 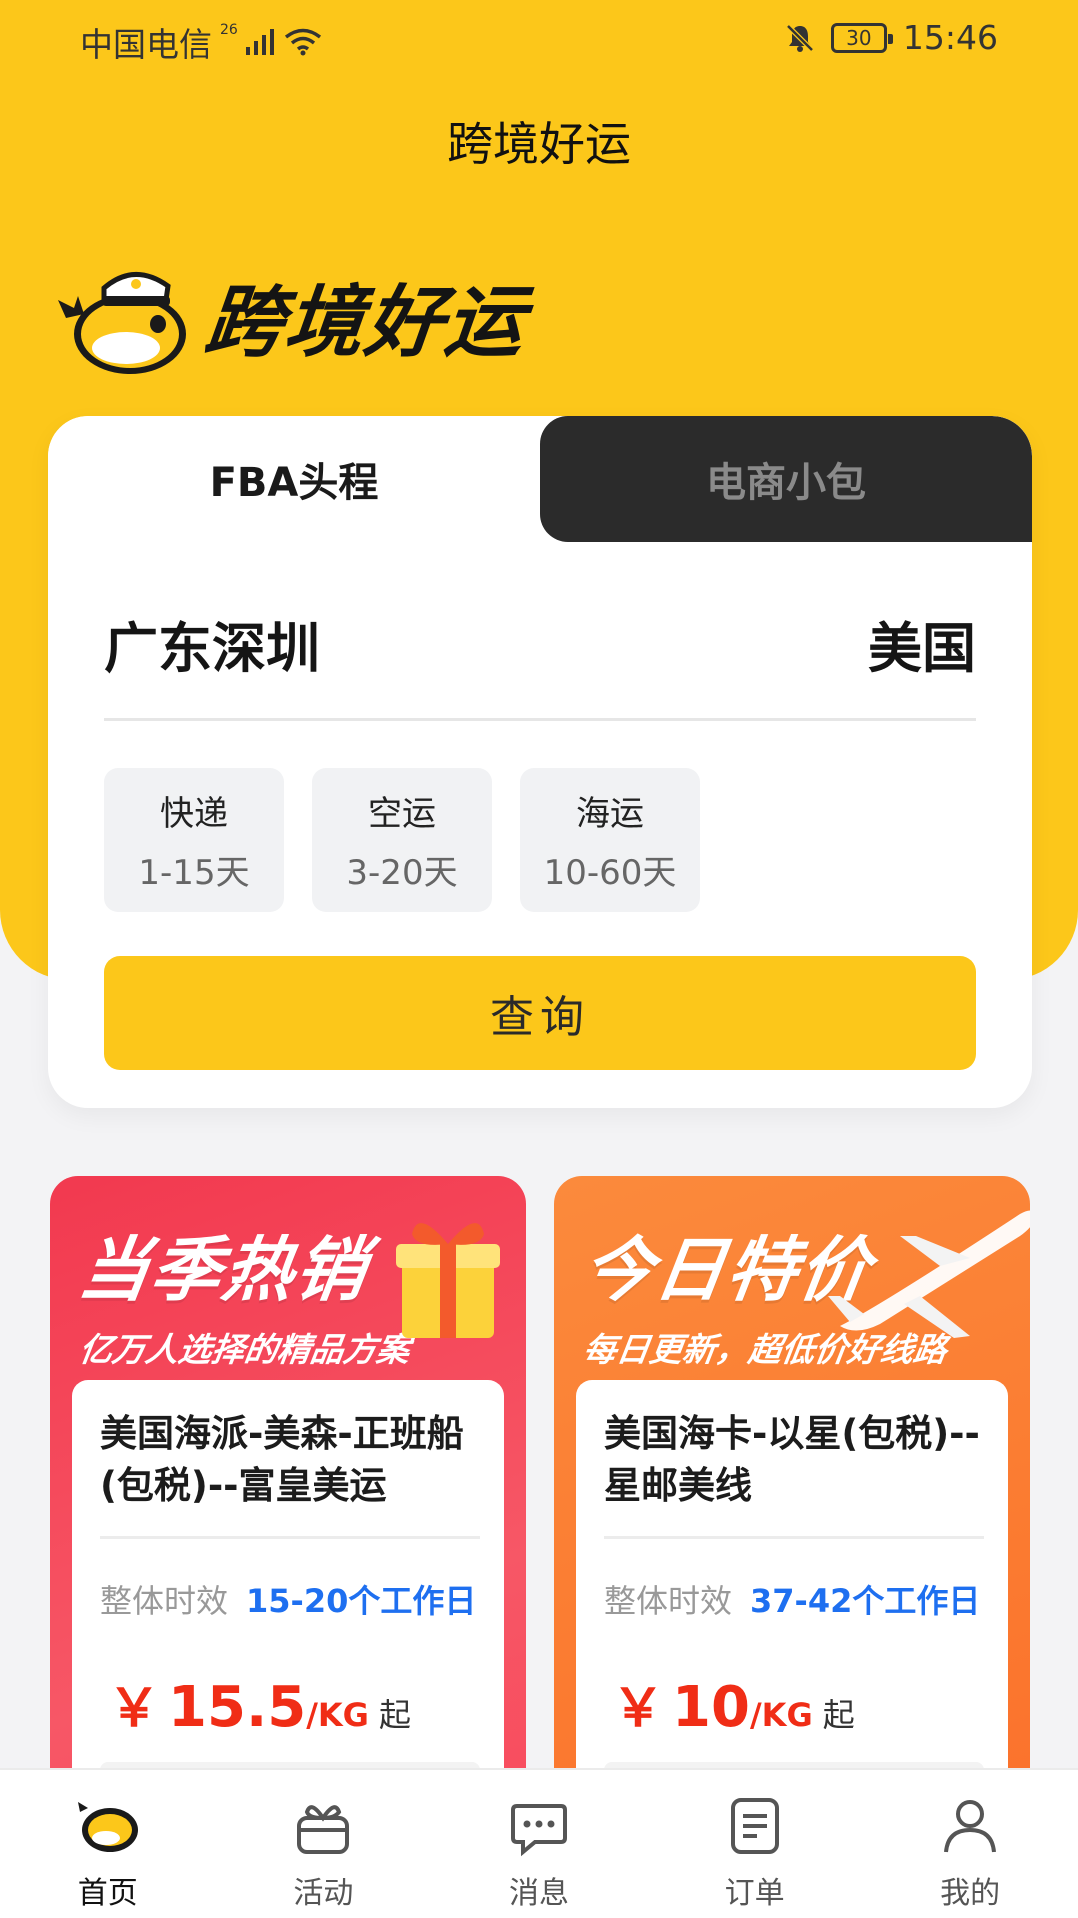 I want to click on mute-bell-icon, so click(x=800, y=37).